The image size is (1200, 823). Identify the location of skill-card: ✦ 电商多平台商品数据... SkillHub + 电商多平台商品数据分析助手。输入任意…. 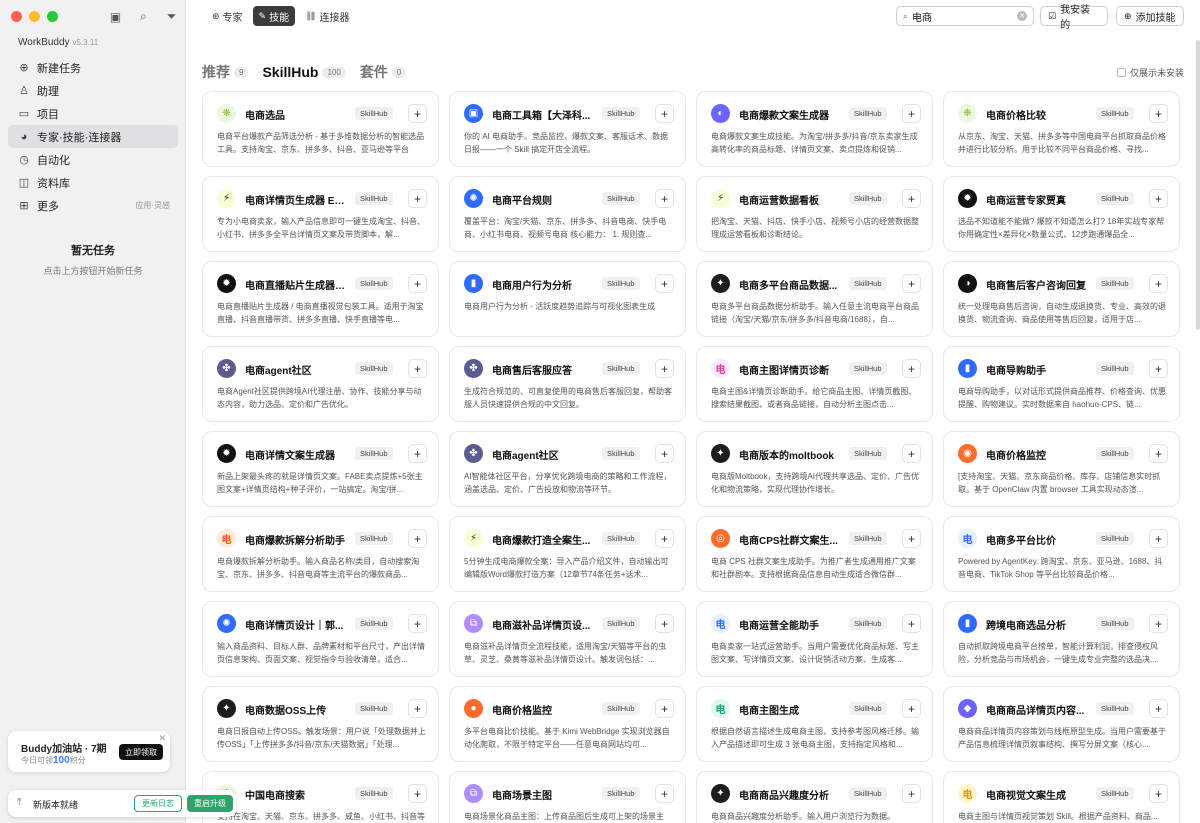
(814, 299).